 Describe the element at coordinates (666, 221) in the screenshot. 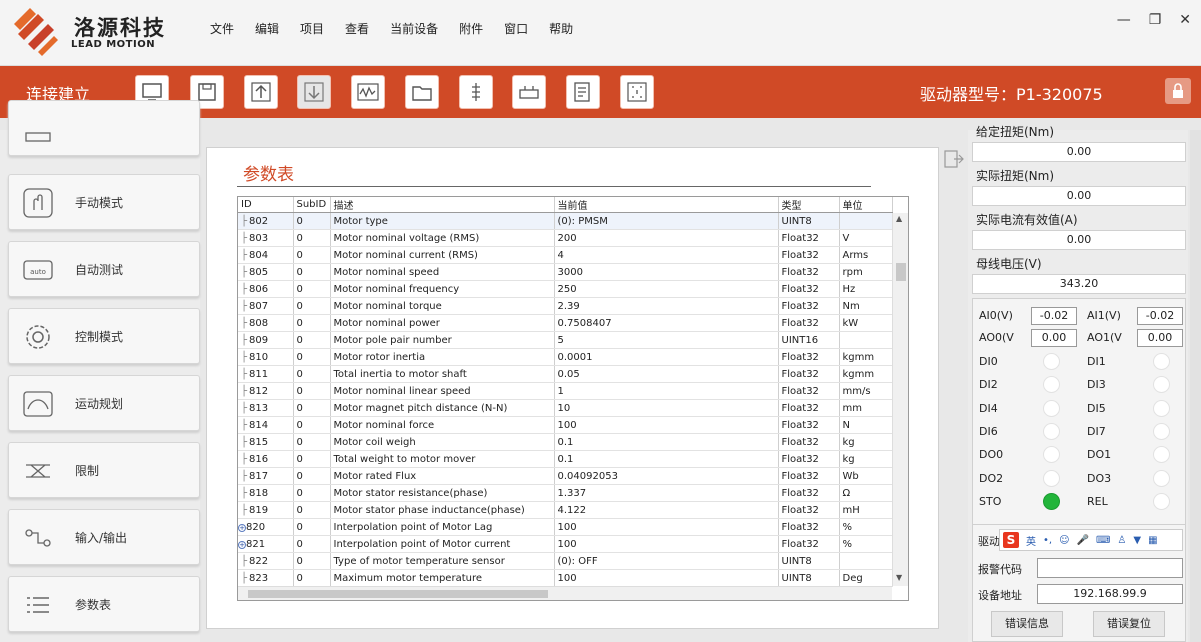

I see `cell-value: (0): PMSM` at that location.